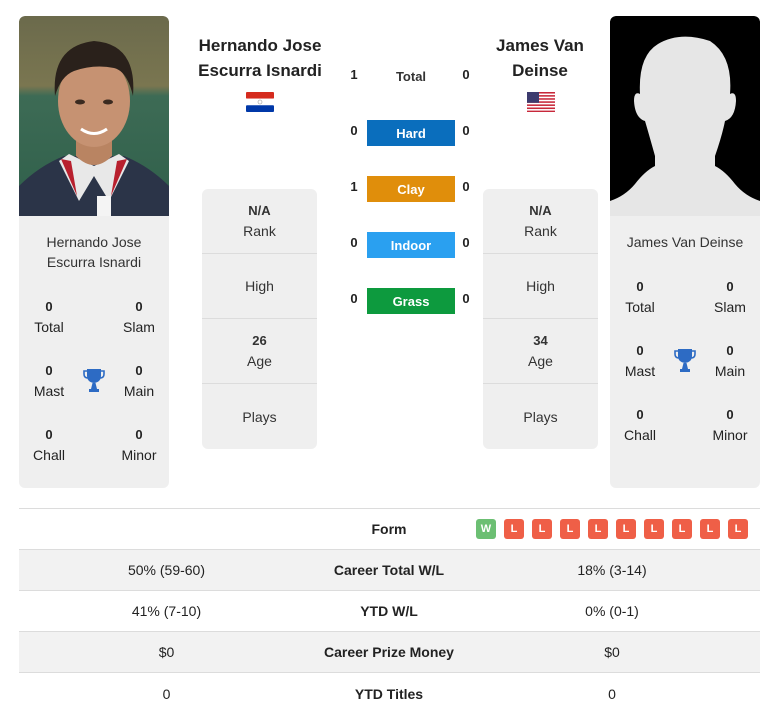 The image size is (779, 719). What do you see at coordinates (260, 58) in the screenshot?
I see `player1-header-name: Hernando Jose Escurra Isnardi` at bounding box center [260, 58].